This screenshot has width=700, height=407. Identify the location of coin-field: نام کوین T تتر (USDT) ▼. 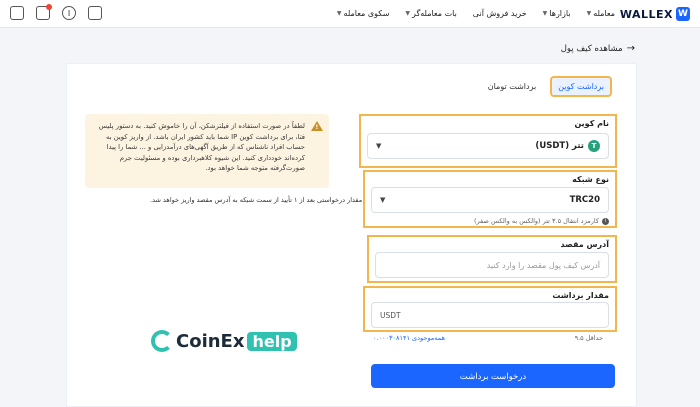
(488, 141).